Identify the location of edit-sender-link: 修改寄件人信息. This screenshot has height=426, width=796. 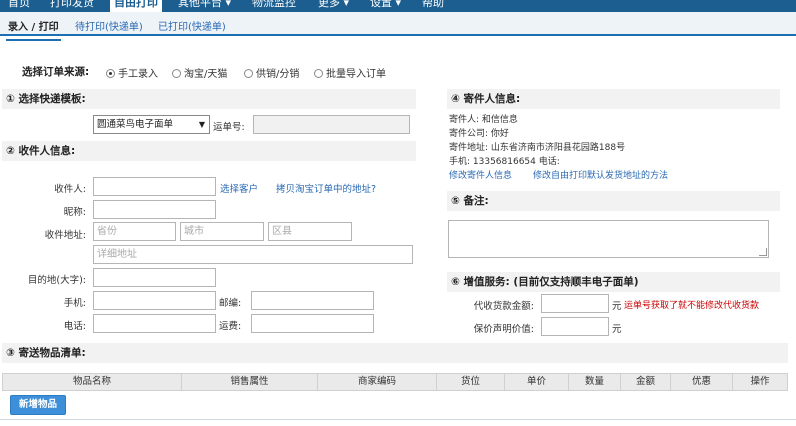
(480, 174).